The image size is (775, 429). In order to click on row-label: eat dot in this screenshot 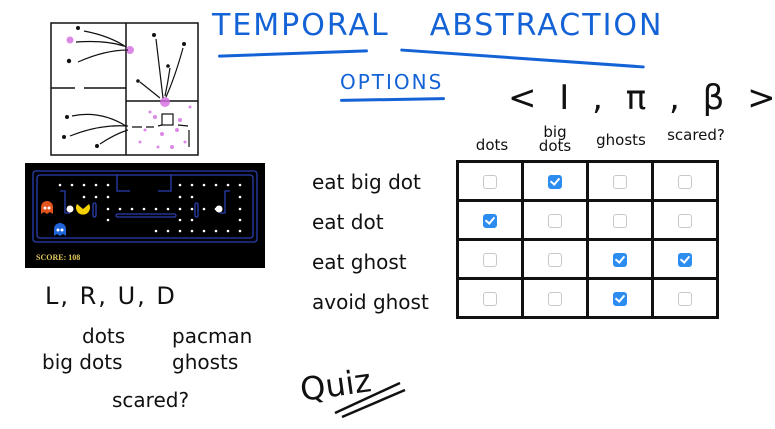, I will do `click(348, 222)`.